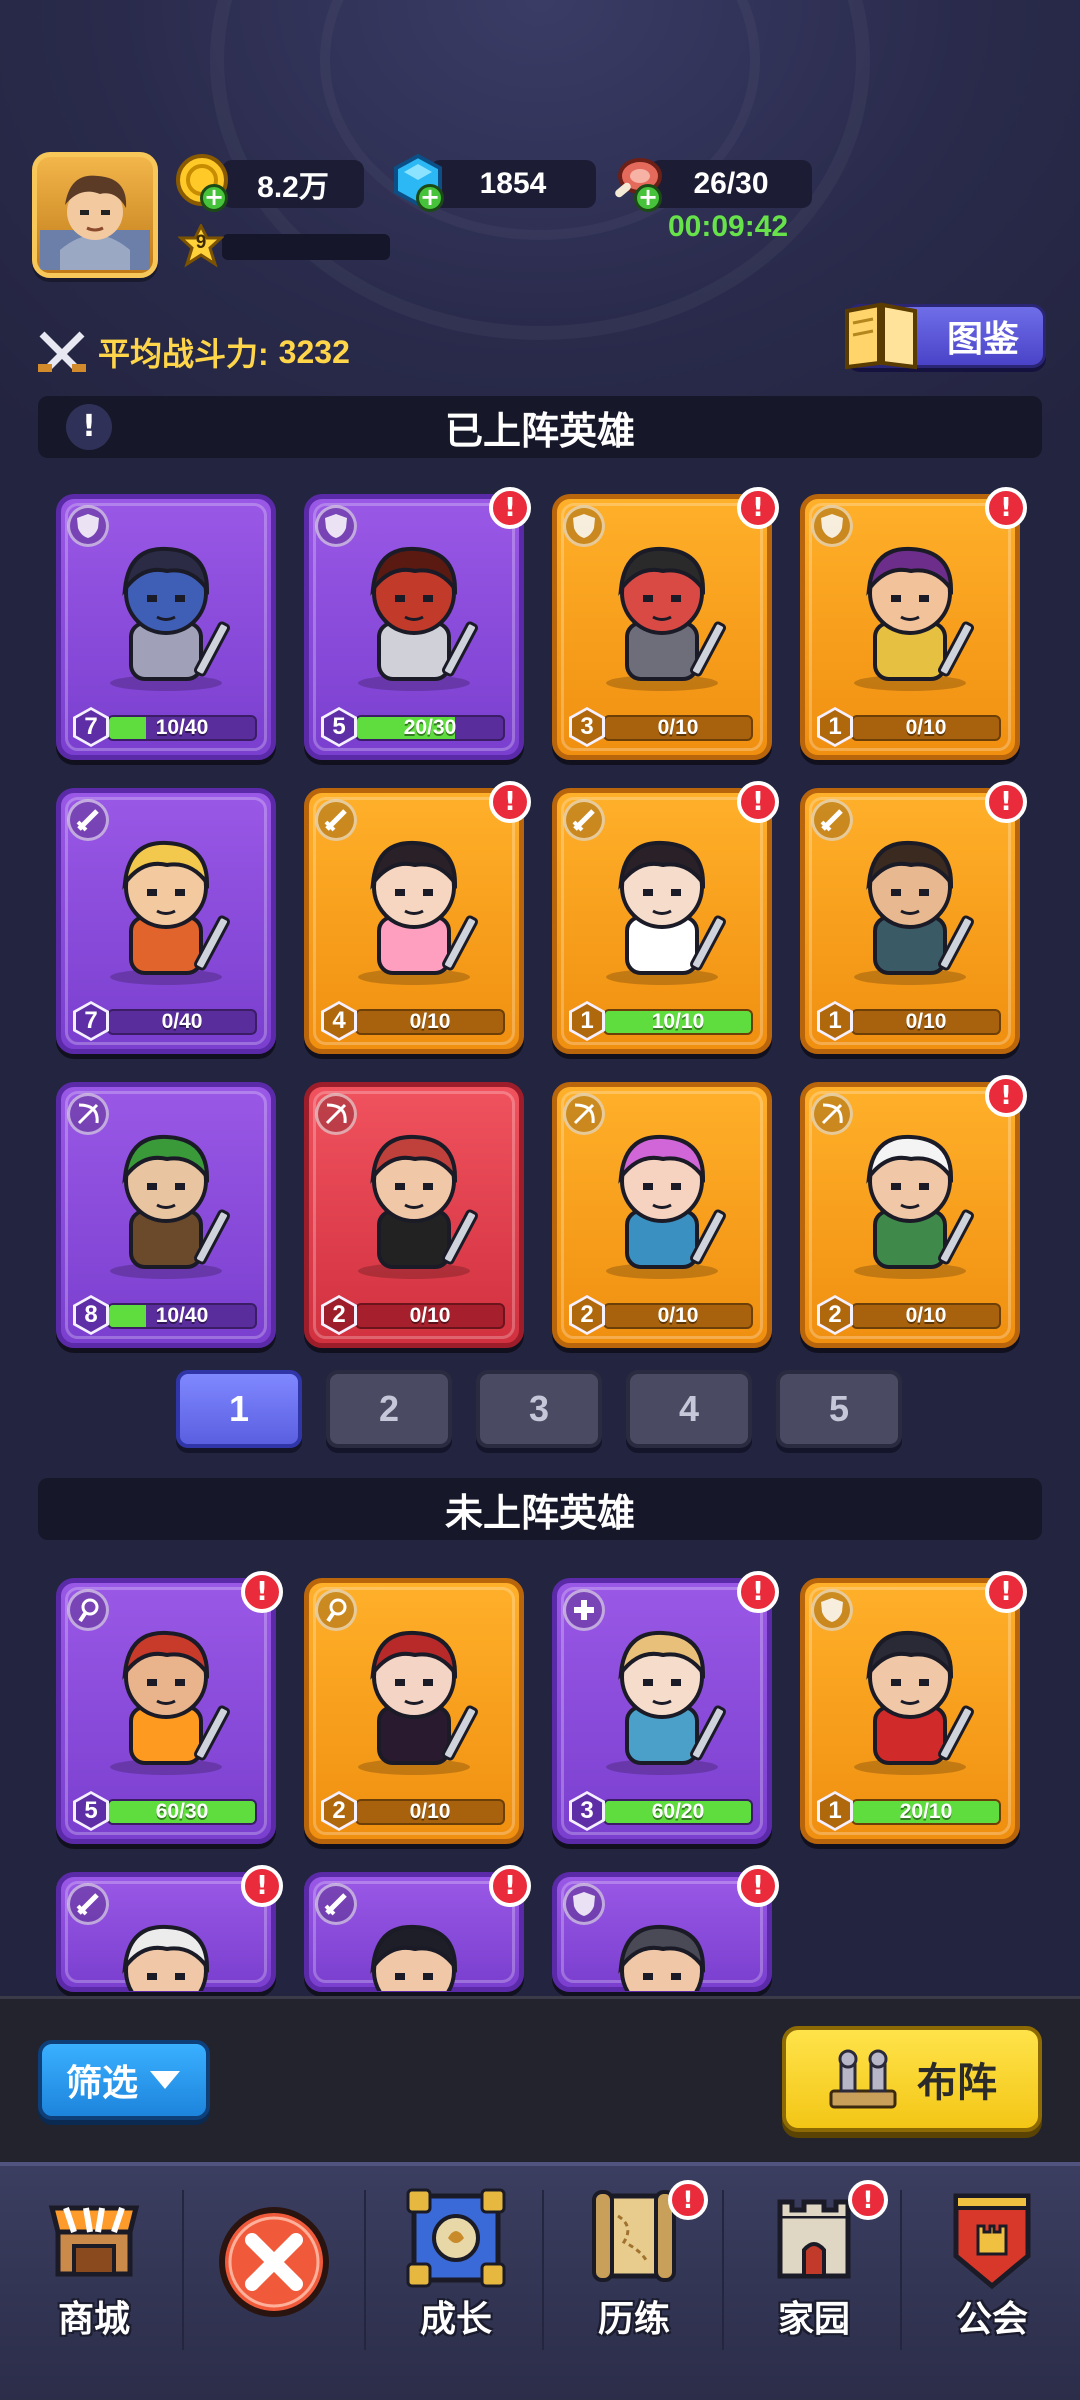 The image size is (1080, 2400). Describe the element at coordinates (813, 2319) in the screenshot. I see `nav-label: 家园` at that location.